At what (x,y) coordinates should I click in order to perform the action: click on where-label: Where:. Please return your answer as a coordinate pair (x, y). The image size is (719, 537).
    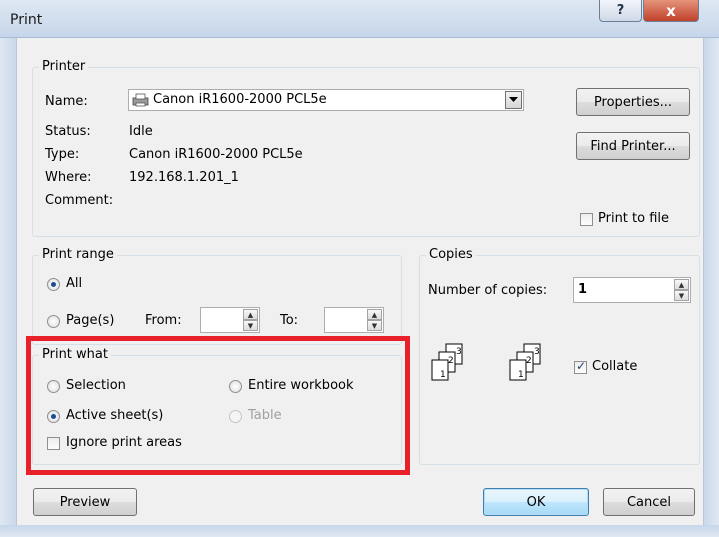
    Looking at the image, I should click on (68, 177).